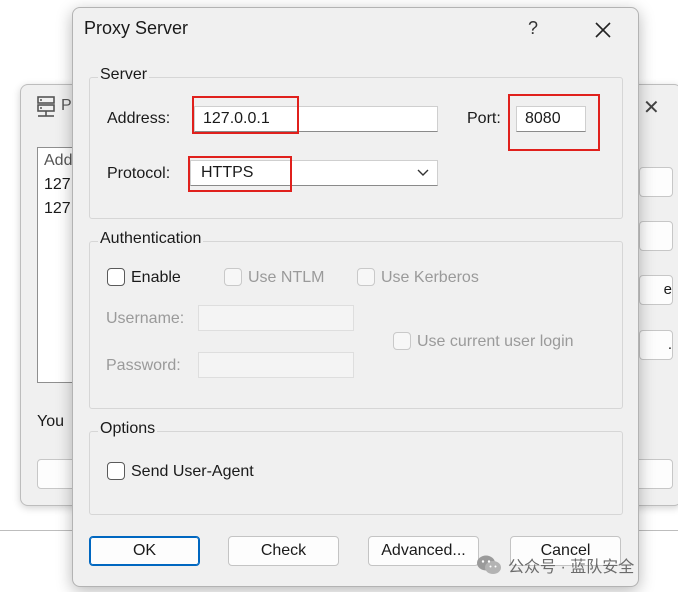 Image resolution: width=678 pixels, height=592 pixels. Describe the element at coordinates (66, 105) in the screenshot. I see `background-window-title: P` at that location.